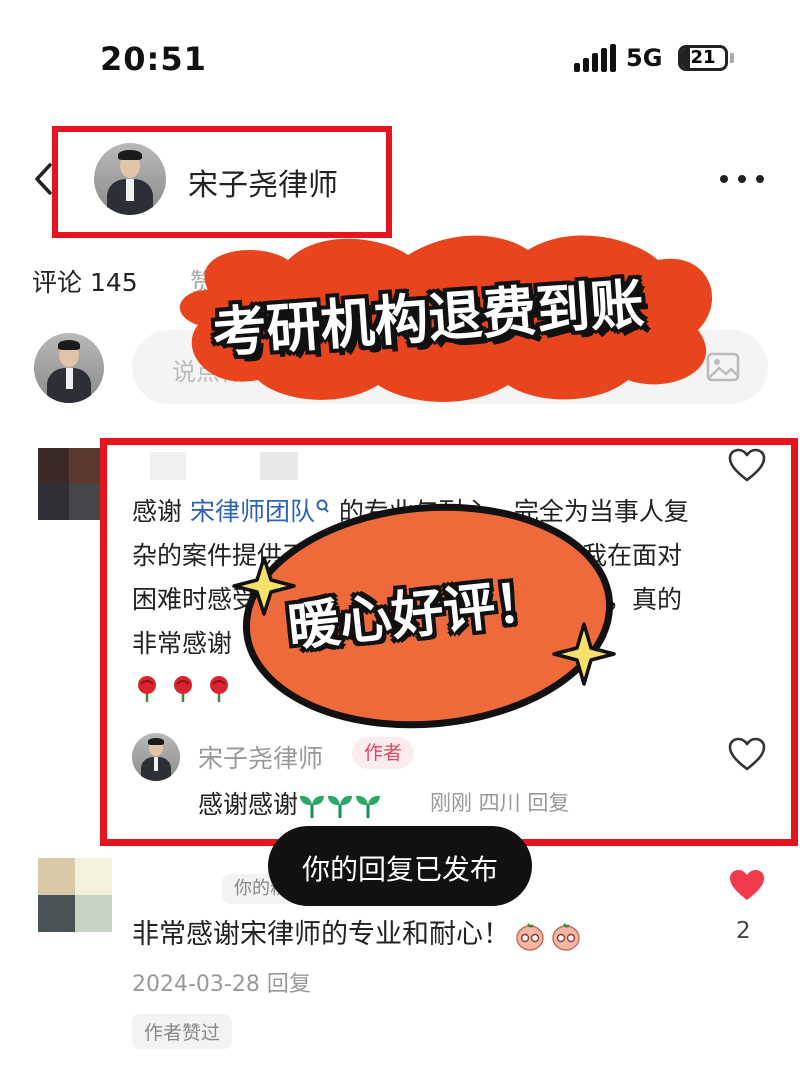 Image resolution: width=800 pixels, height=1066 pixels. I want to click on toast-text: 你的回复已发布, so click(399, 869).